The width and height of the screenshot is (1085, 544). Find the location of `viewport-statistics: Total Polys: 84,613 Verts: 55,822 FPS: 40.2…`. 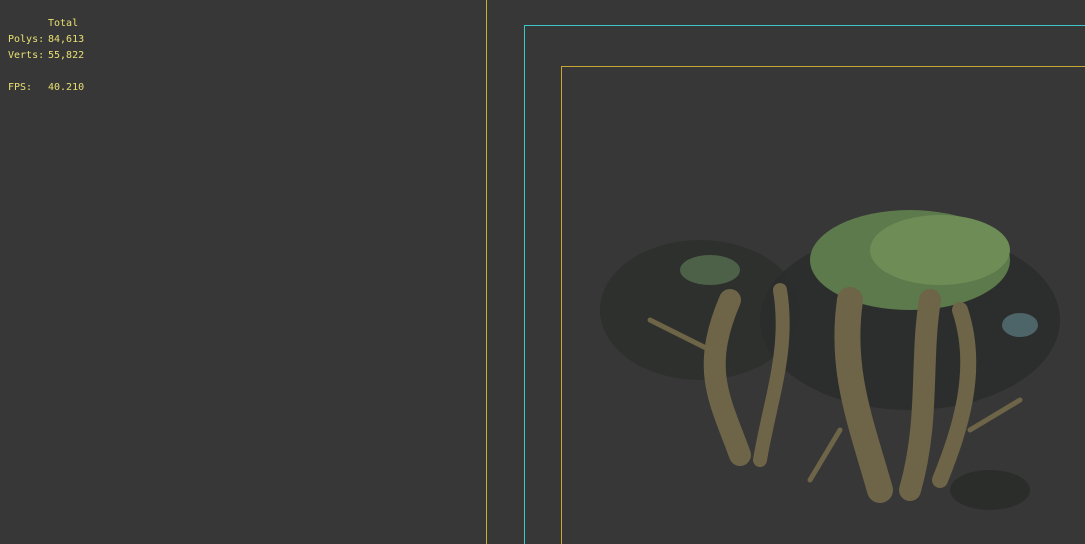

viewport-statistics: Total Polys: 84,613 Verts: 55,822 FPS: 40.2… is located at coordinates (46, 56).